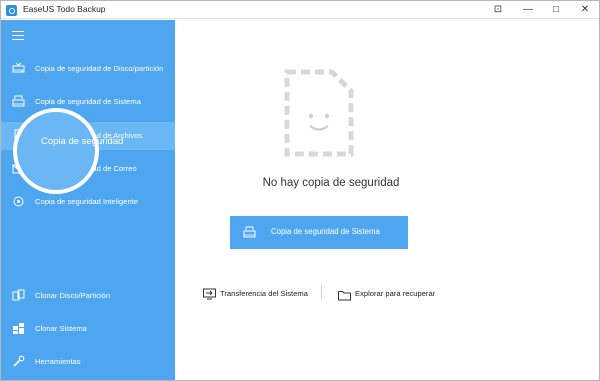  I want to click on sidebar-item-label: Clonar Sistema, so click(61, 328).